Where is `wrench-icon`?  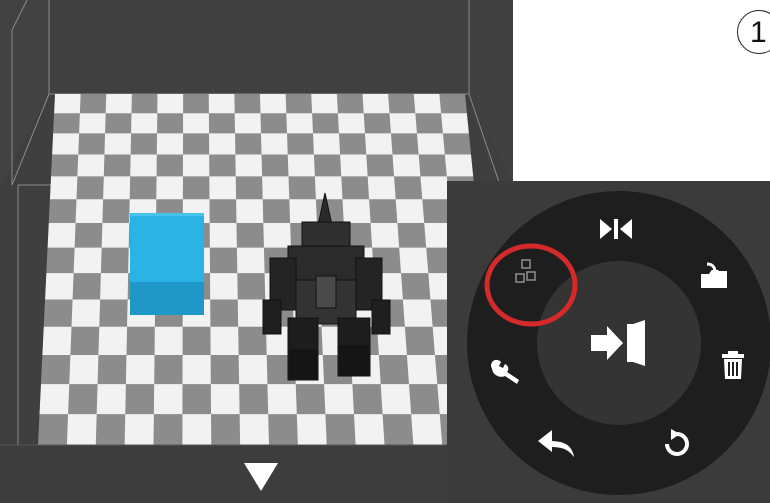
wrench-icon is located at coordinates (505, 371).